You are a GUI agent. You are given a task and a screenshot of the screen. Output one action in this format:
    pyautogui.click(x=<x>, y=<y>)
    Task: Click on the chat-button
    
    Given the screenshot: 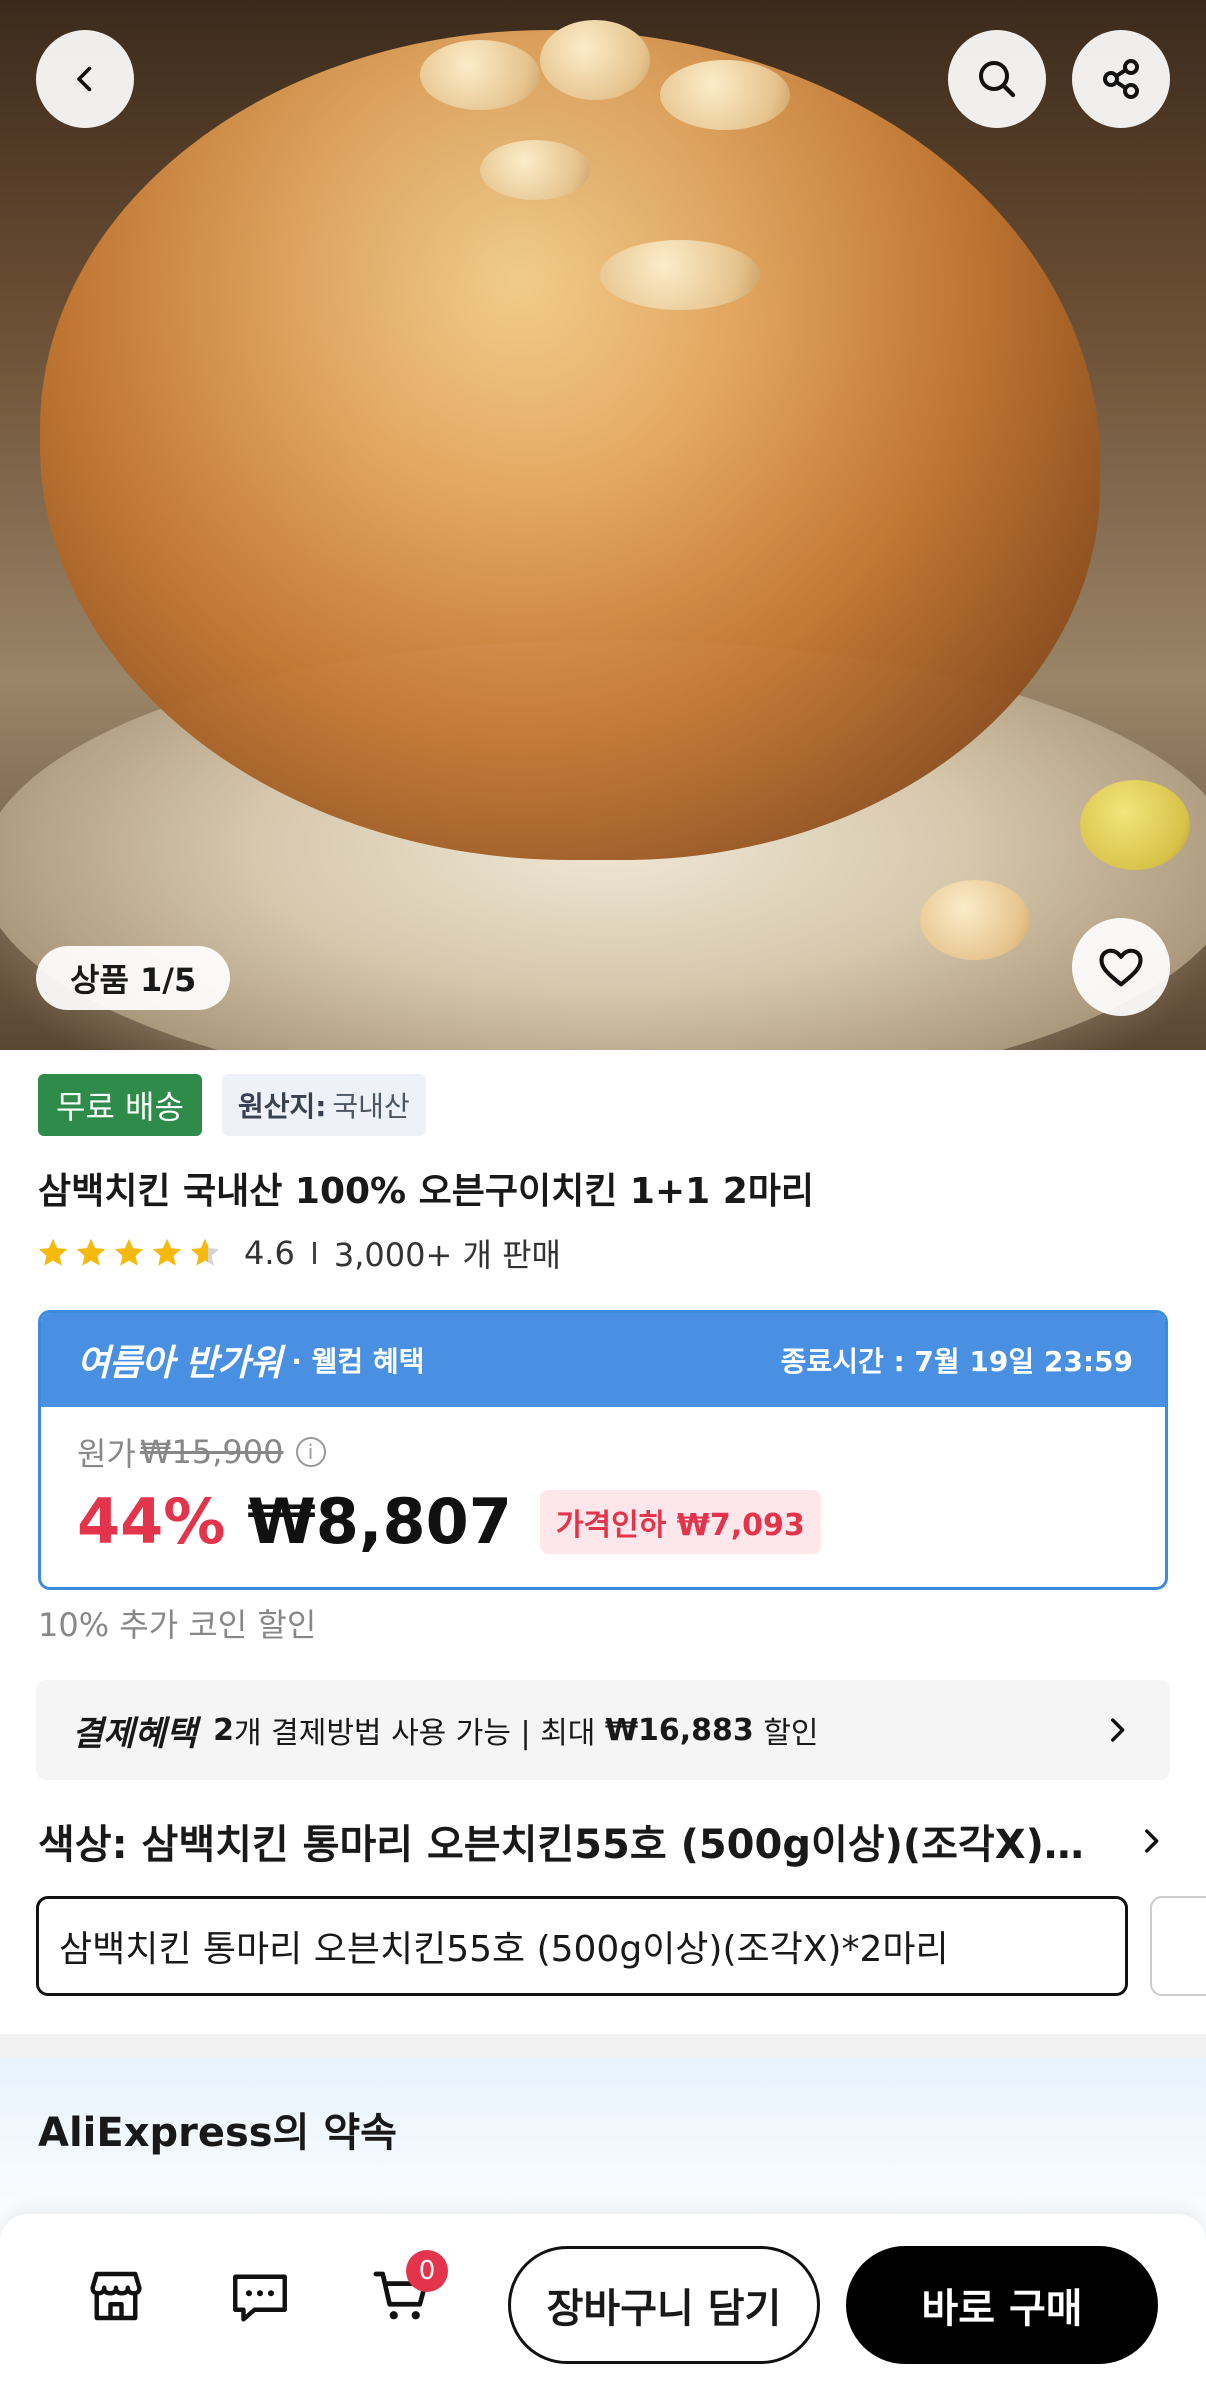 What is the action you would take?
    pyautogui.click(x=260, y=2296)
    